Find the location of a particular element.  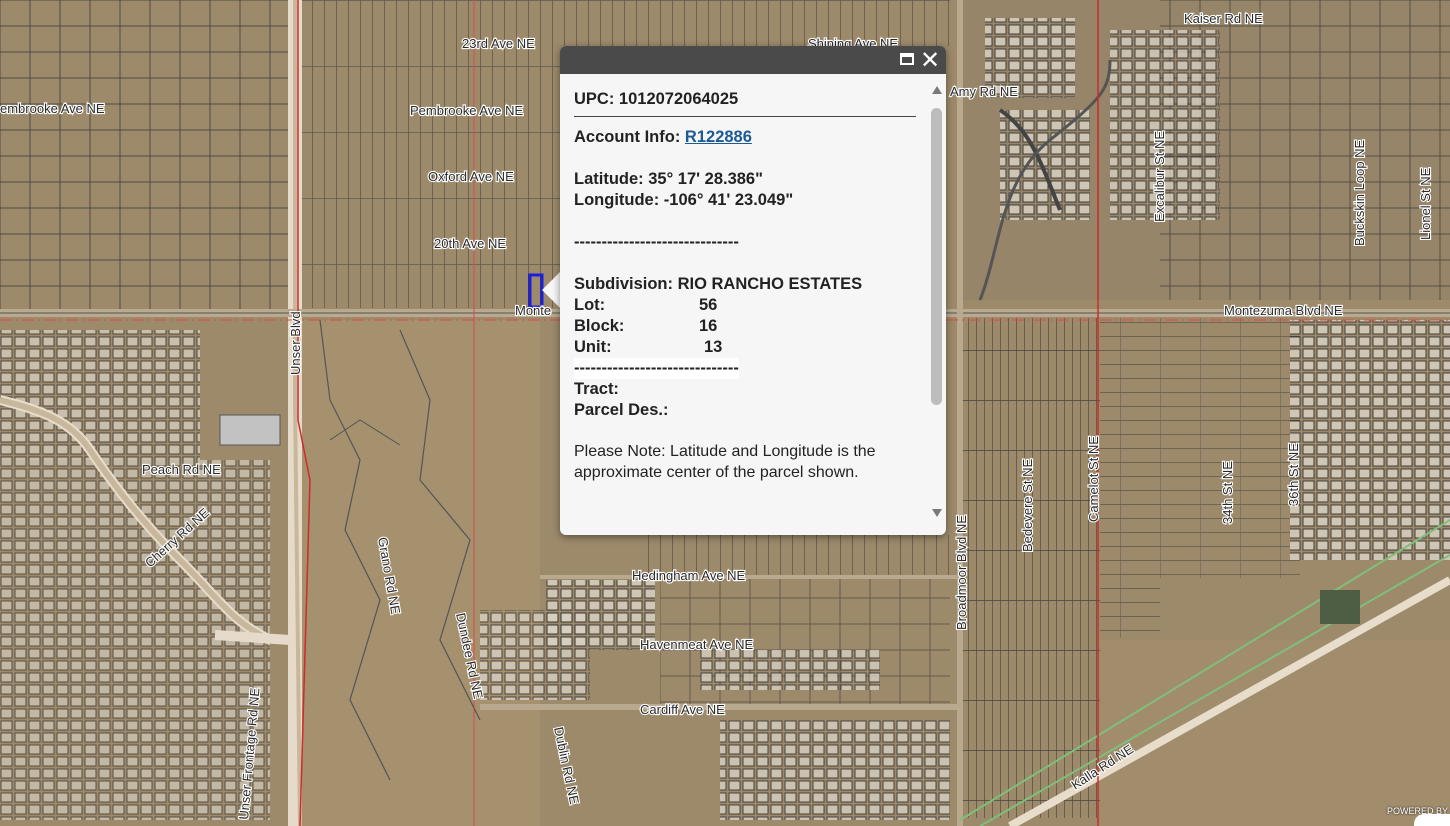

lot-label: Lot: is located at coordinates (590, 305).